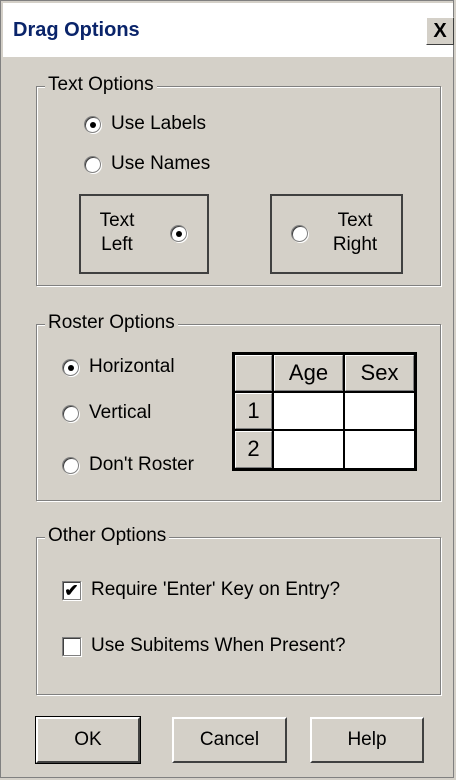 The image size is (456, 780). What do you see at coordinates (253, 411) in the screenshot?
I see `grid-row-header-1: 1` at bounding box center [253, 411].